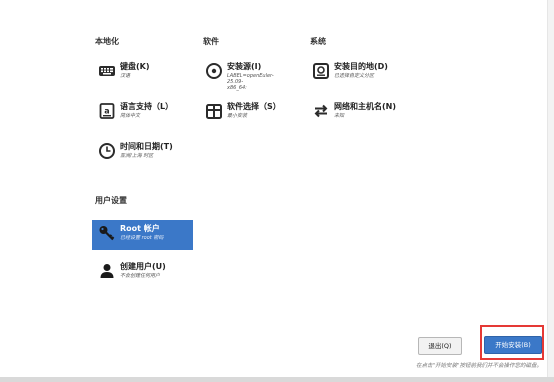 The image size is (554, 382). Describe the element at coordinates (321, 111) in the screenshot. I see `network-arrows-icon` at that location.